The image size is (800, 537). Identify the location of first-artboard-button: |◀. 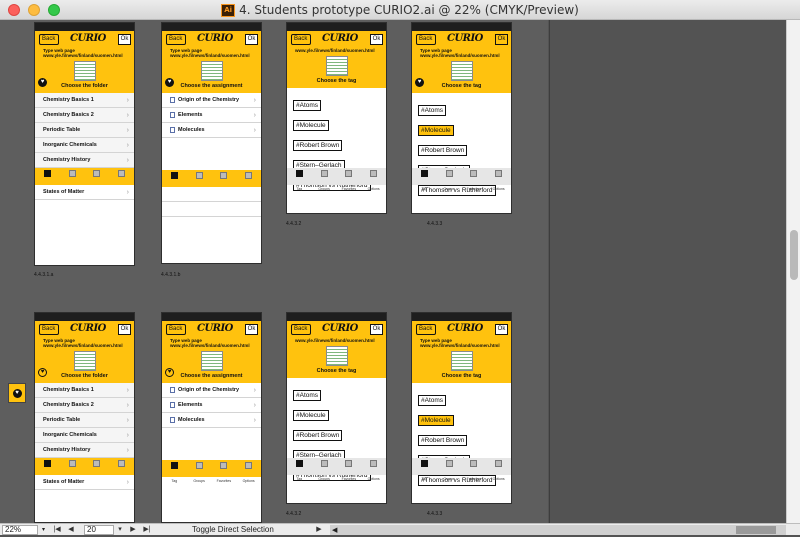
(57, 530).